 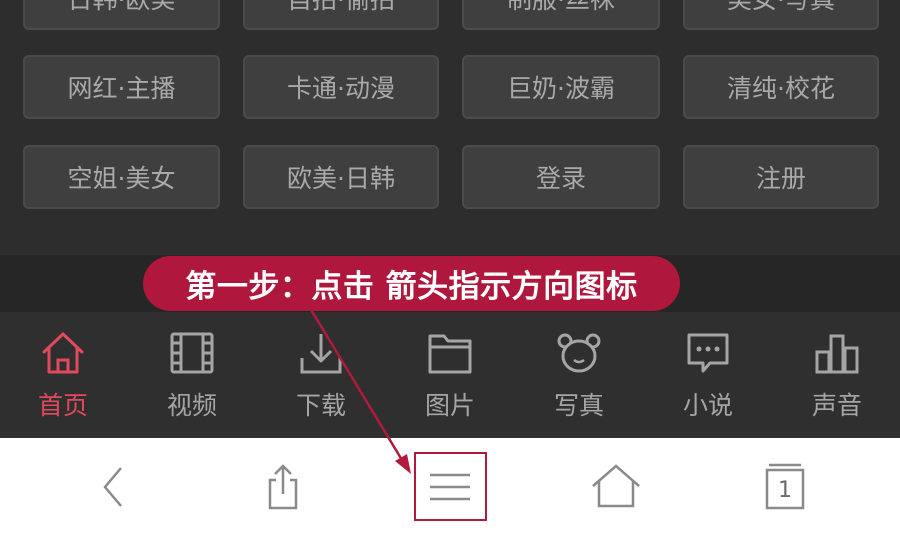 What do you see at coordinates (341, 87) in the screenshot?
I see `category-button: 卡通·动漫` at bounding box center [341, 87].